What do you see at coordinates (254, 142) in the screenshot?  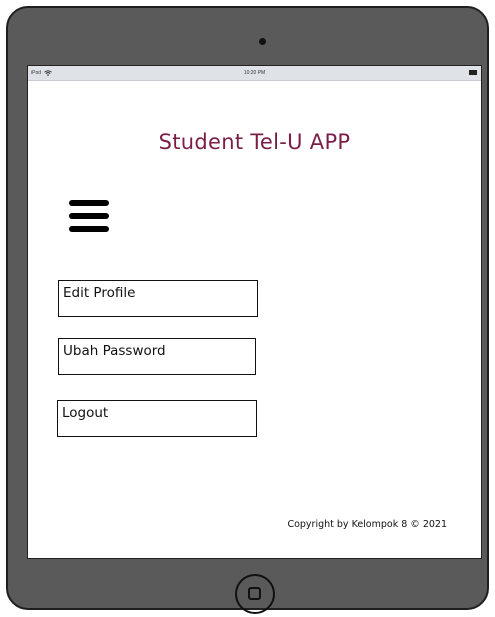 I see `app-title: Student Tel-U APP` at bounding box center [254, 142].